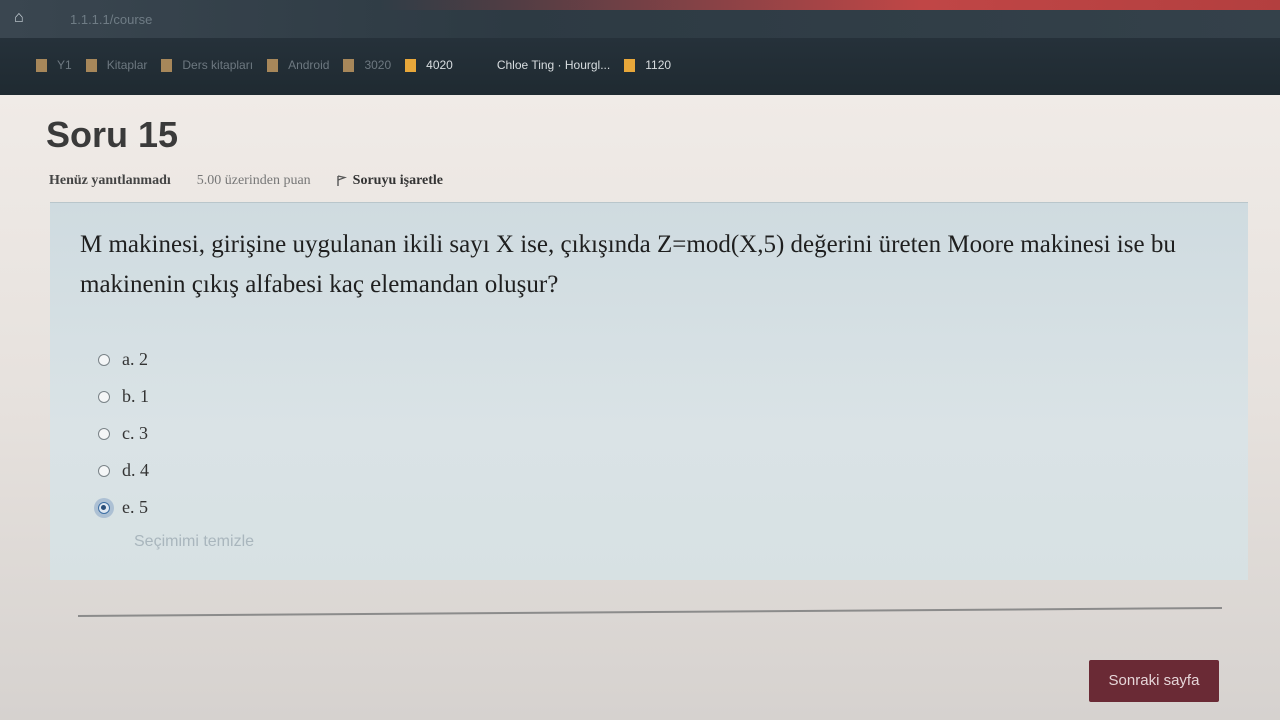  Describe the element at coordinates (298, 396) in the screenshot. I see `answer-option: b. 1` at that location.